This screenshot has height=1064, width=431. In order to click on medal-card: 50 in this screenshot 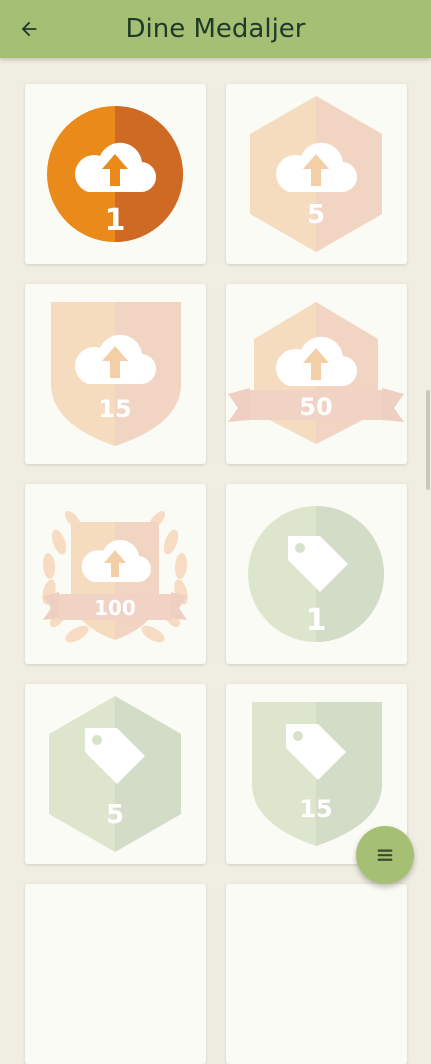, I will do `click(316, 374)`.